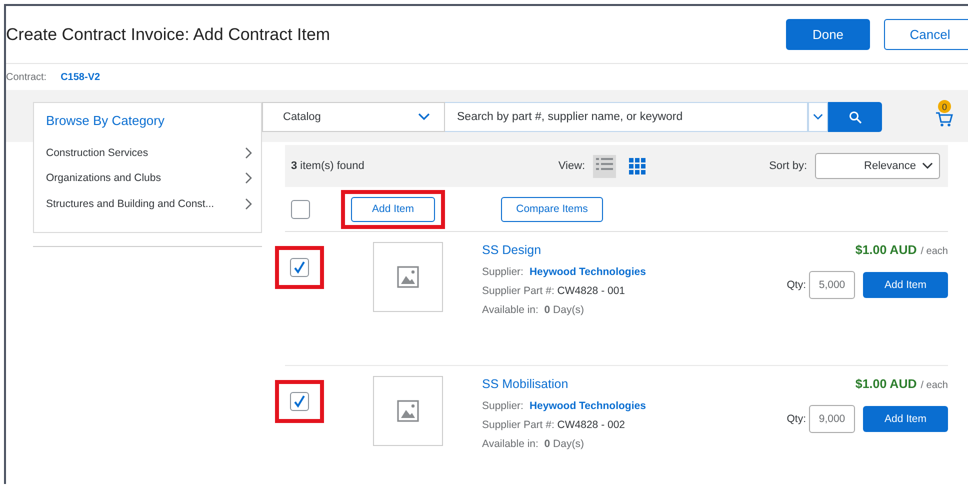 The width and height of the screenshot is (968, 486). I want to click on item-name-link: SS Mobilisation, so click(634, 384).